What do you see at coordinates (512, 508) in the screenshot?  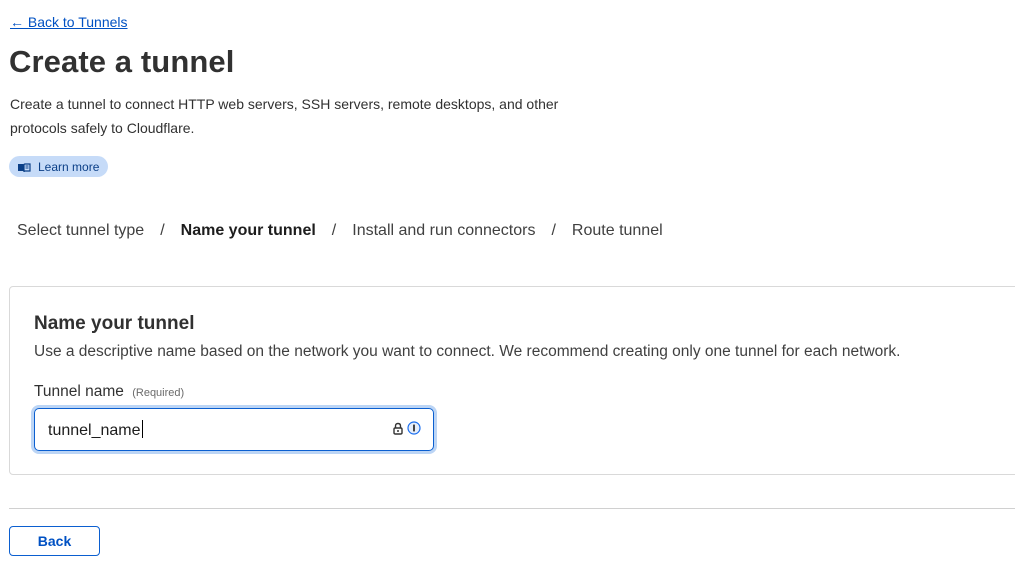 I see `footer-divider` at bounding box center [512, 508].